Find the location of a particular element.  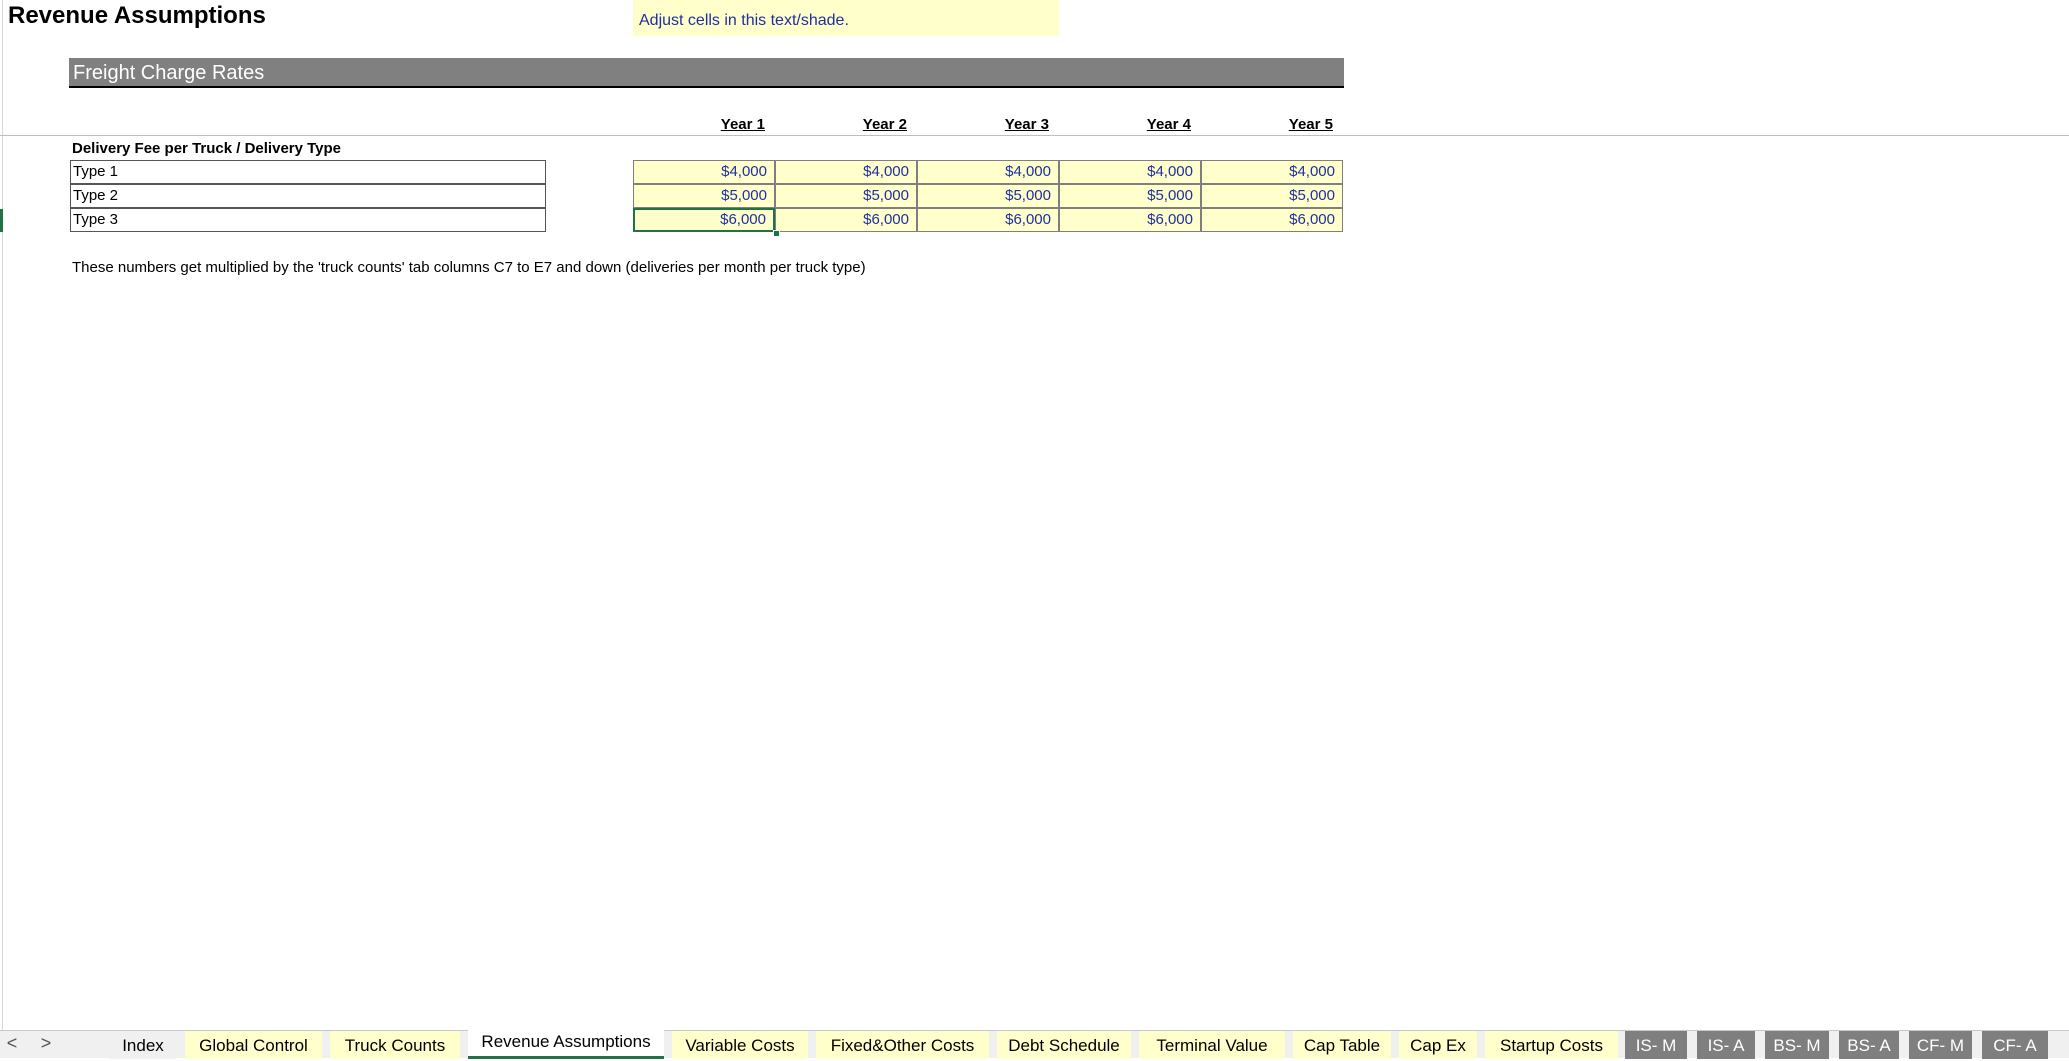

type-2-year-1-value: $5,000 is located at coordinates (704, 196).